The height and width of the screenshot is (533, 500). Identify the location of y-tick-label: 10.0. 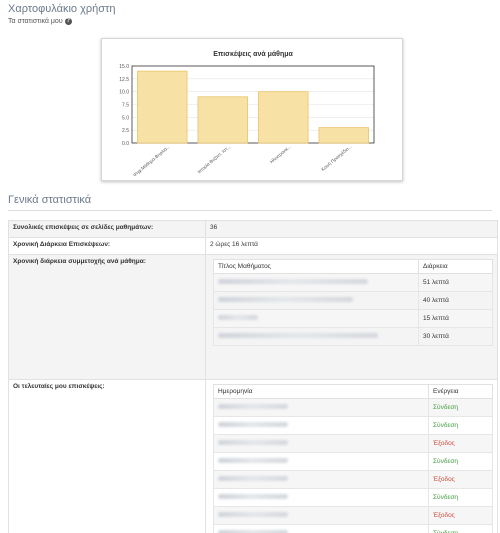
(124, 93).